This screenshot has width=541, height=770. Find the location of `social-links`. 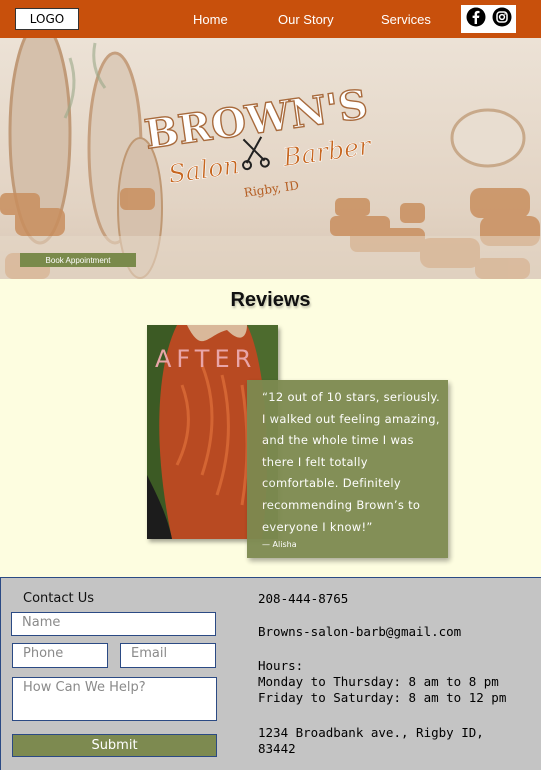

social-links is located at coordinates (488, 19).